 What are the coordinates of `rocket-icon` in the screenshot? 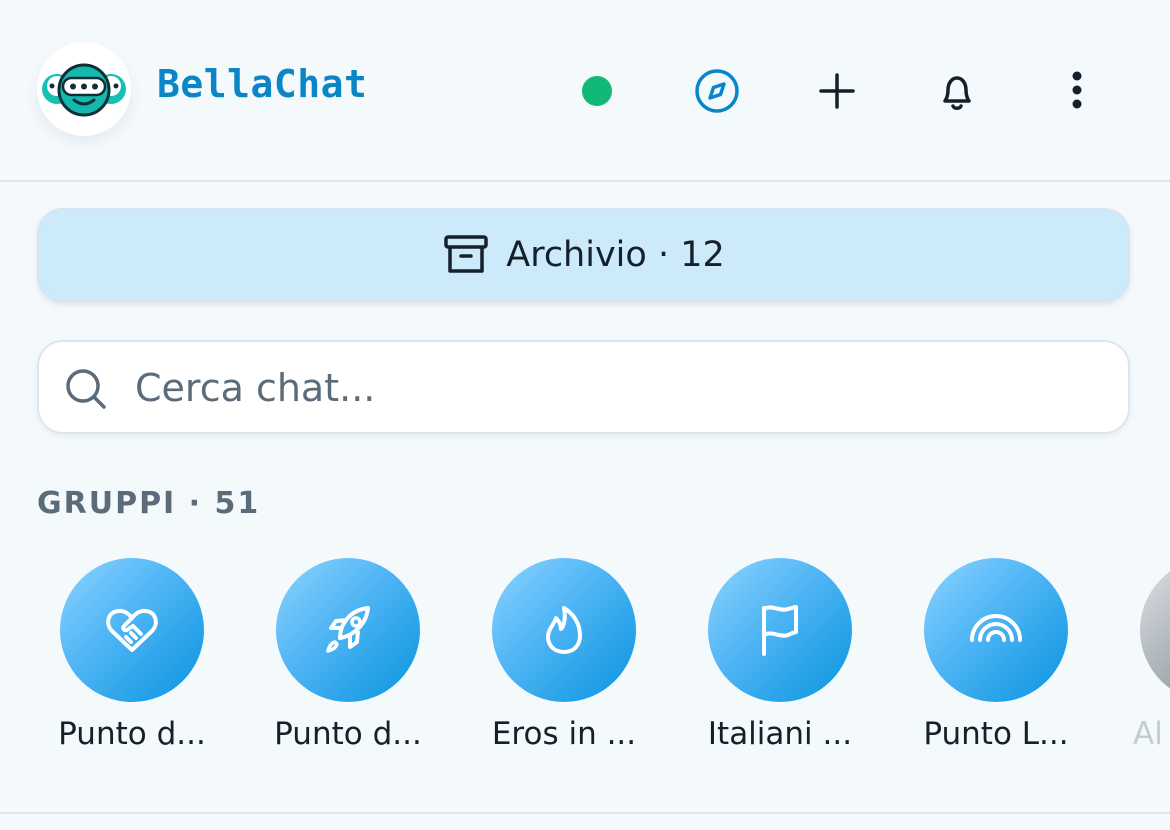 It's located at (348, 629).